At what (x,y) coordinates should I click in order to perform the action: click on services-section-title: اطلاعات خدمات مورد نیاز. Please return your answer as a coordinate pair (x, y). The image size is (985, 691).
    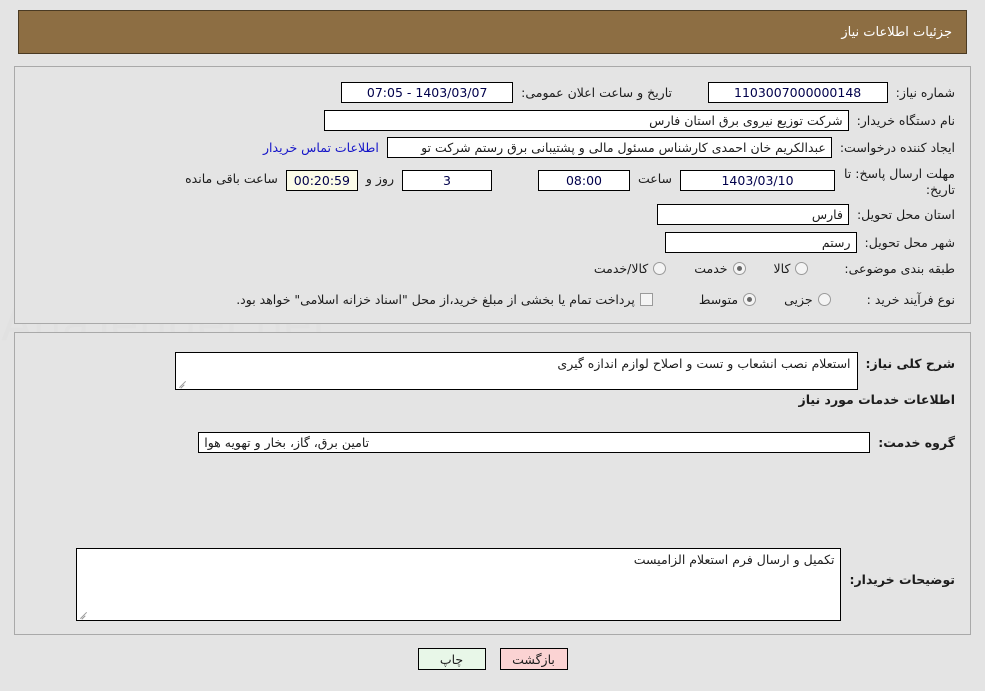
    Looking at the image, I should click on (877, 399).